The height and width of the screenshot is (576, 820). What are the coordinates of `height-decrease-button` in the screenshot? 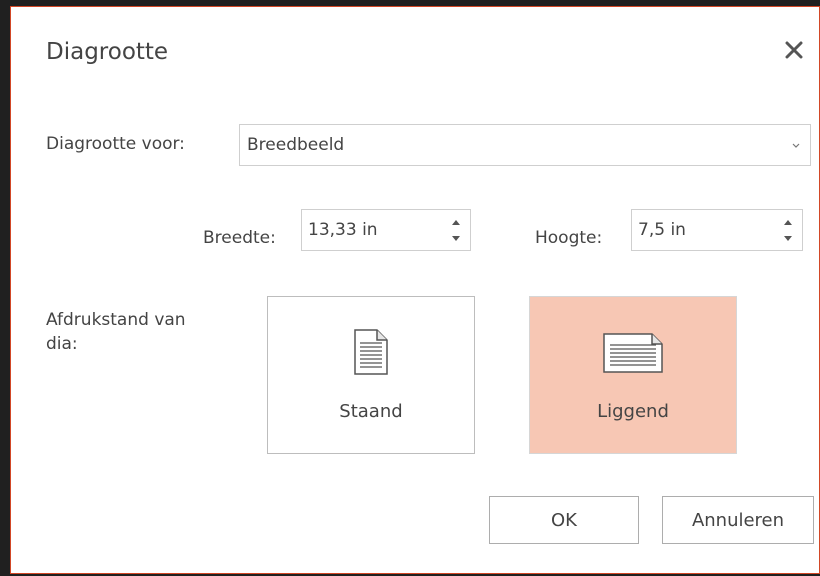 It's located at (788, 238).